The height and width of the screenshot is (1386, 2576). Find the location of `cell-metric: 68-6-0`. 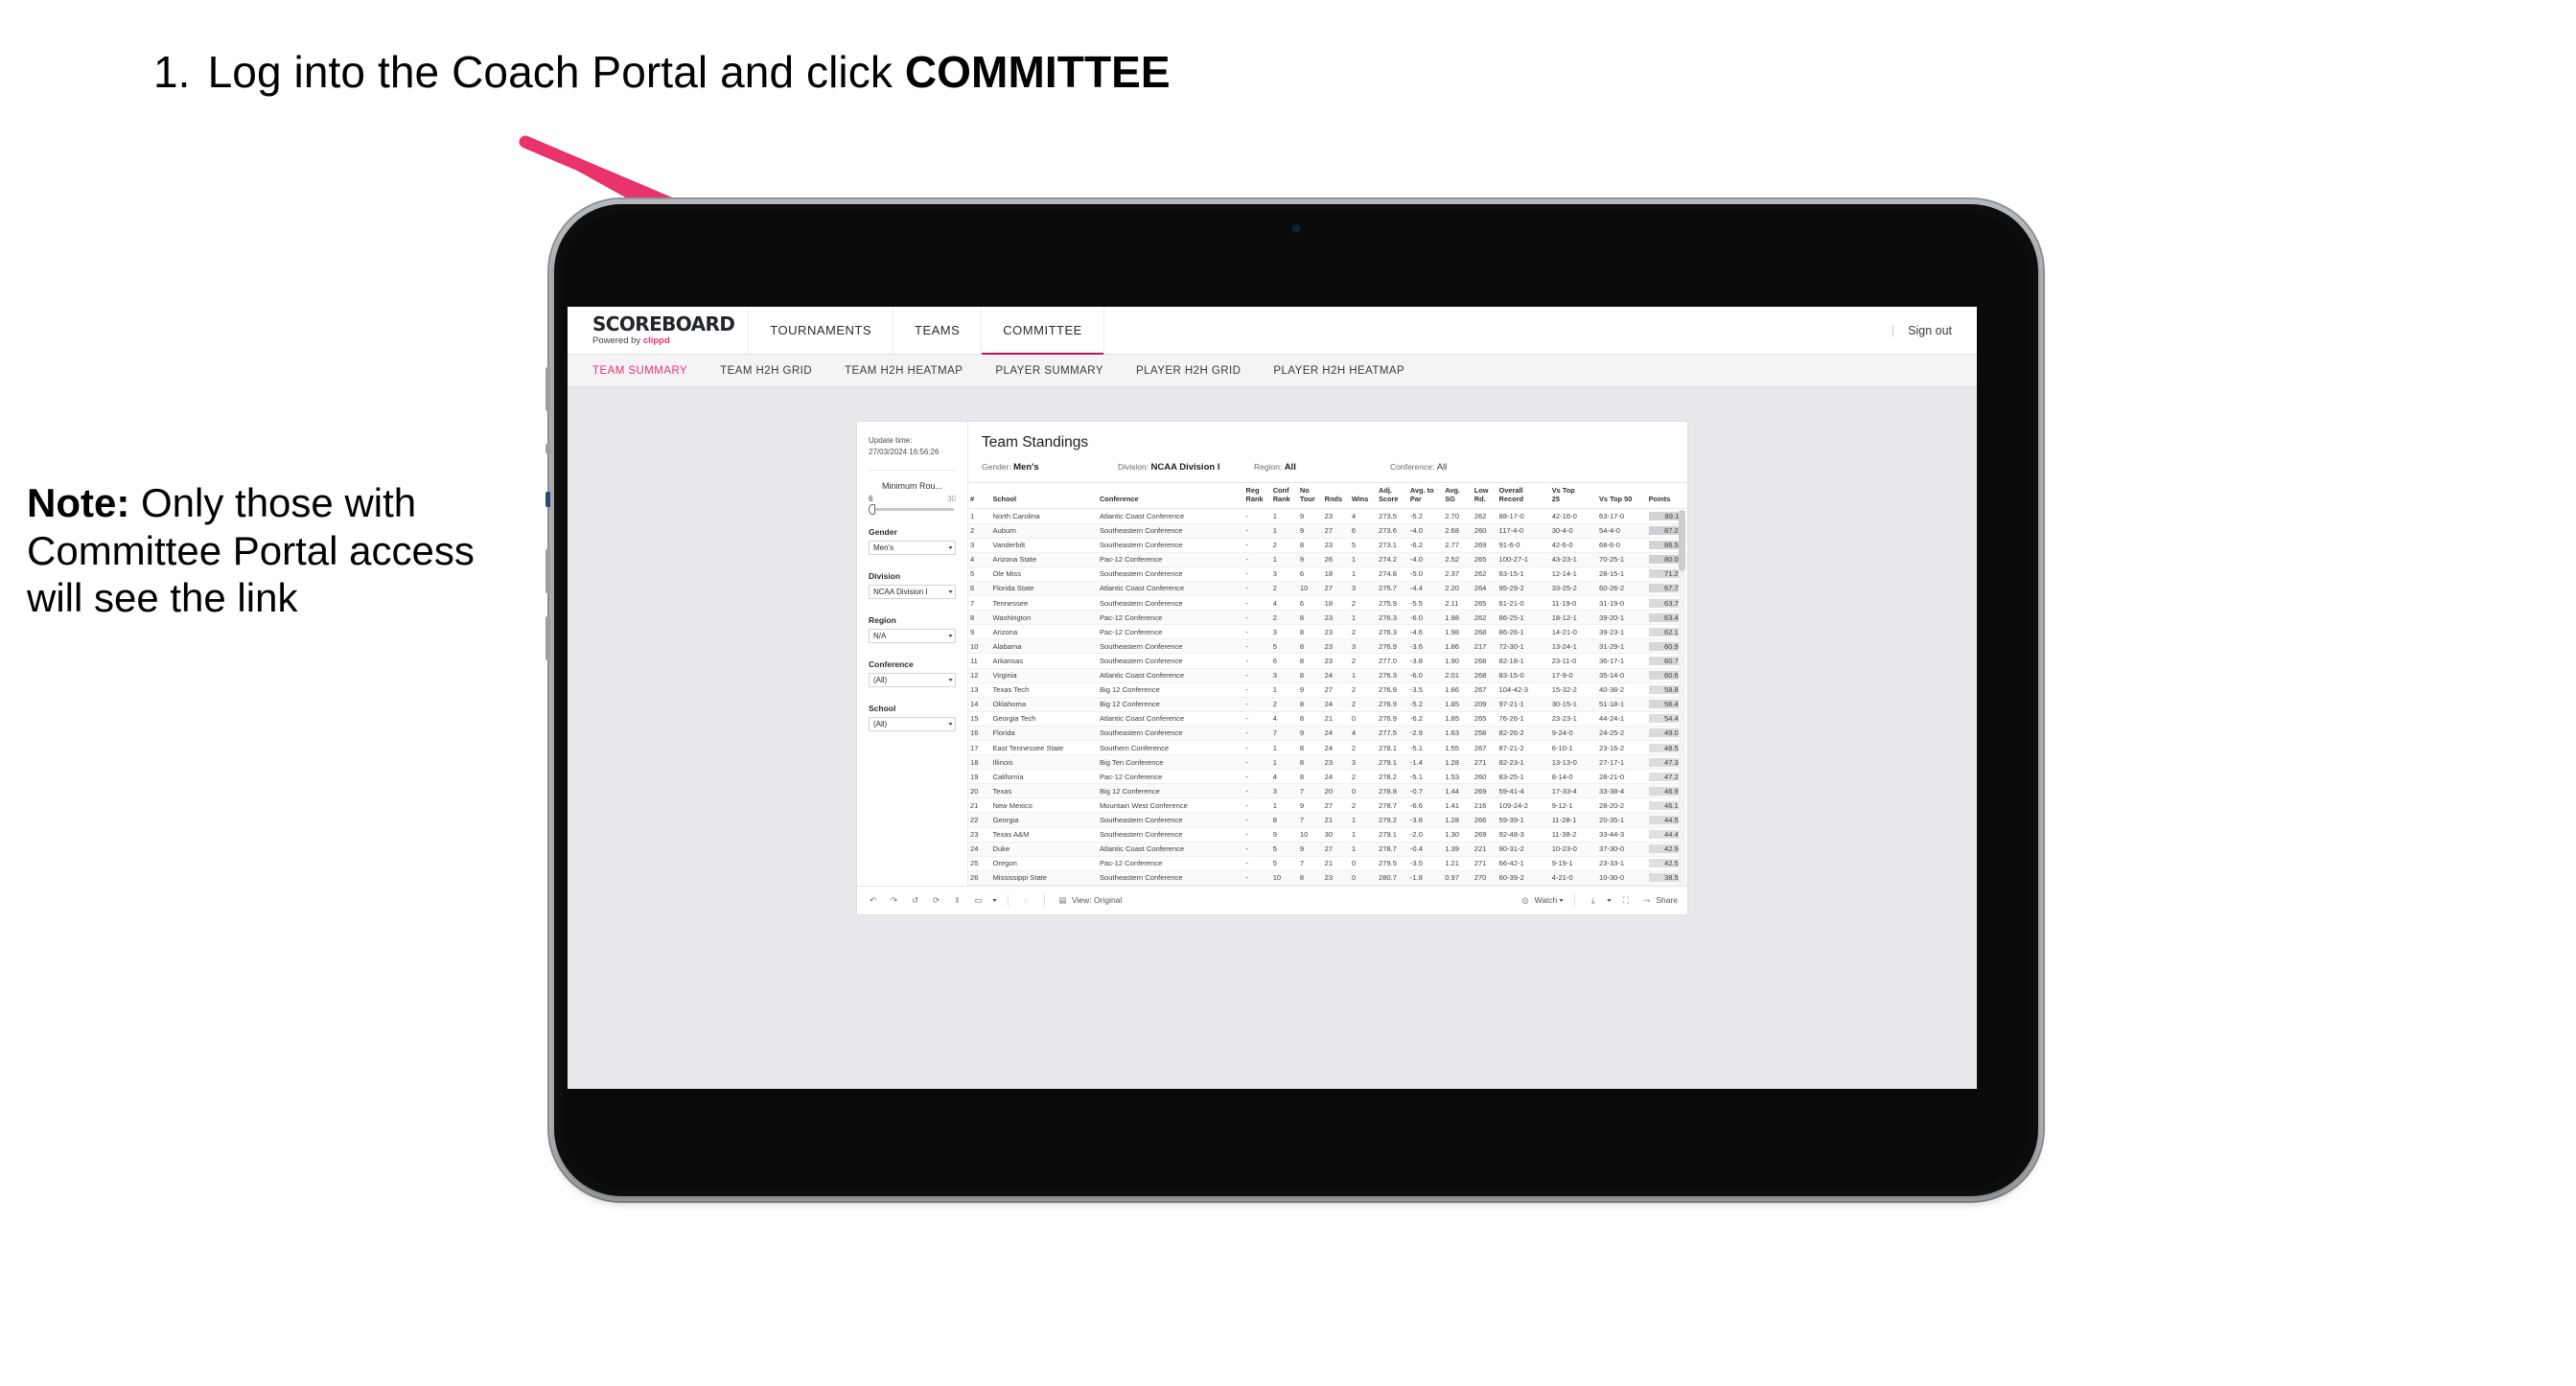

cell-metric: 68-6-0 is located at coordinates (1621, 545).